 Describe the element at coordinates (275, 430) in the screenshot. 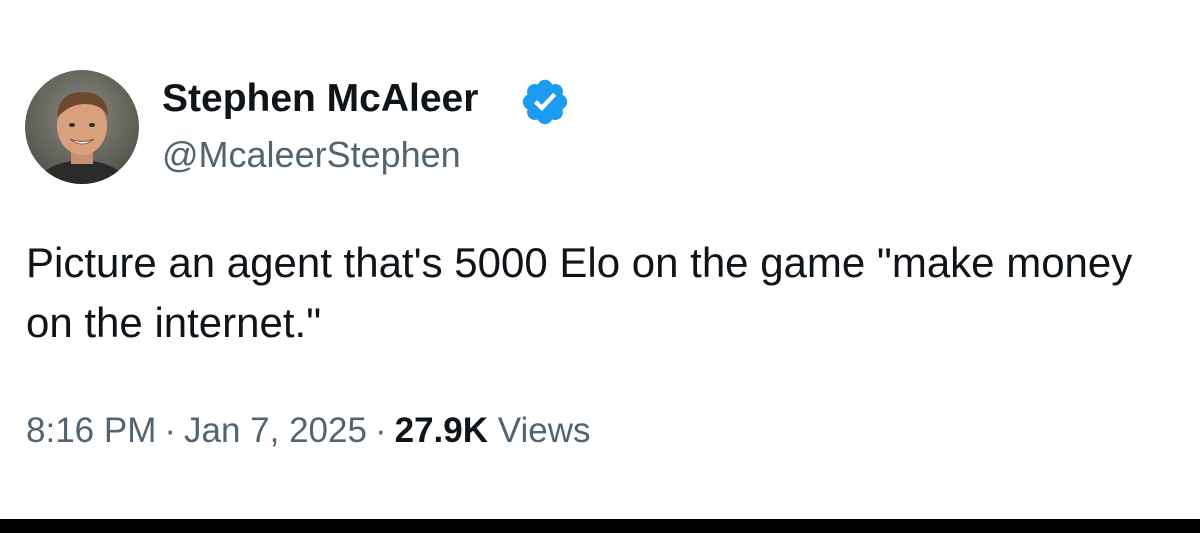

I see `tweet-date: Jan 7, 2025` at that location.